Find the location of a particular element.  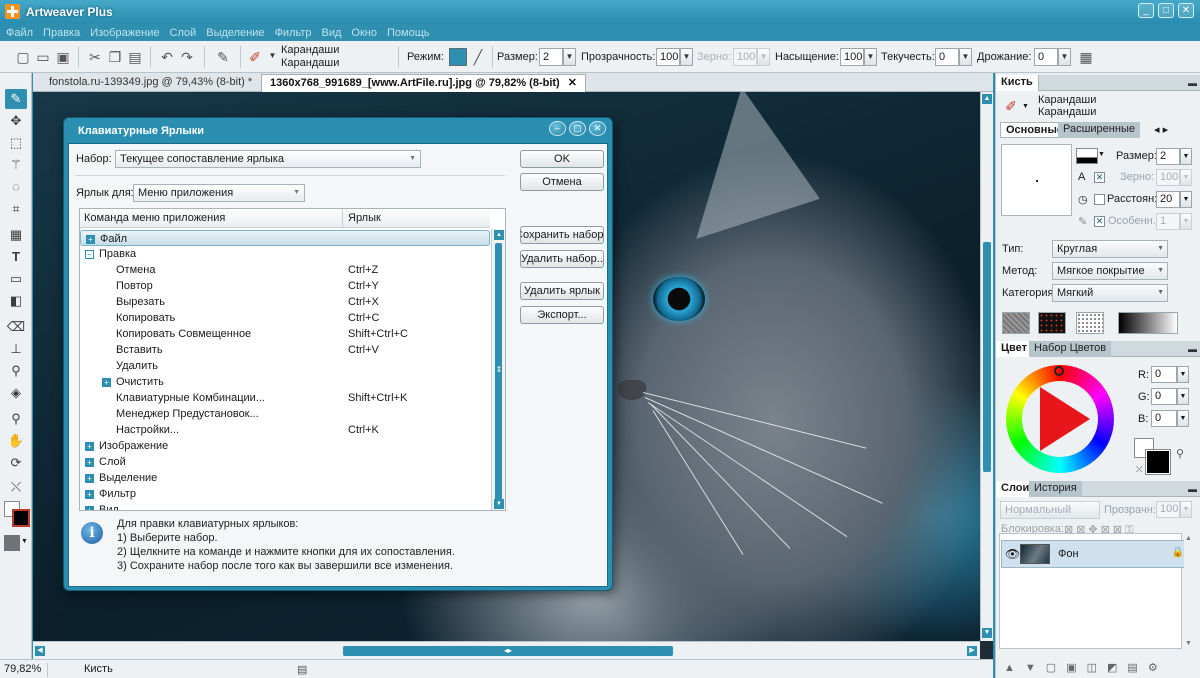

new-layer-icon: ▢ is located at coordinates (1051, 667).